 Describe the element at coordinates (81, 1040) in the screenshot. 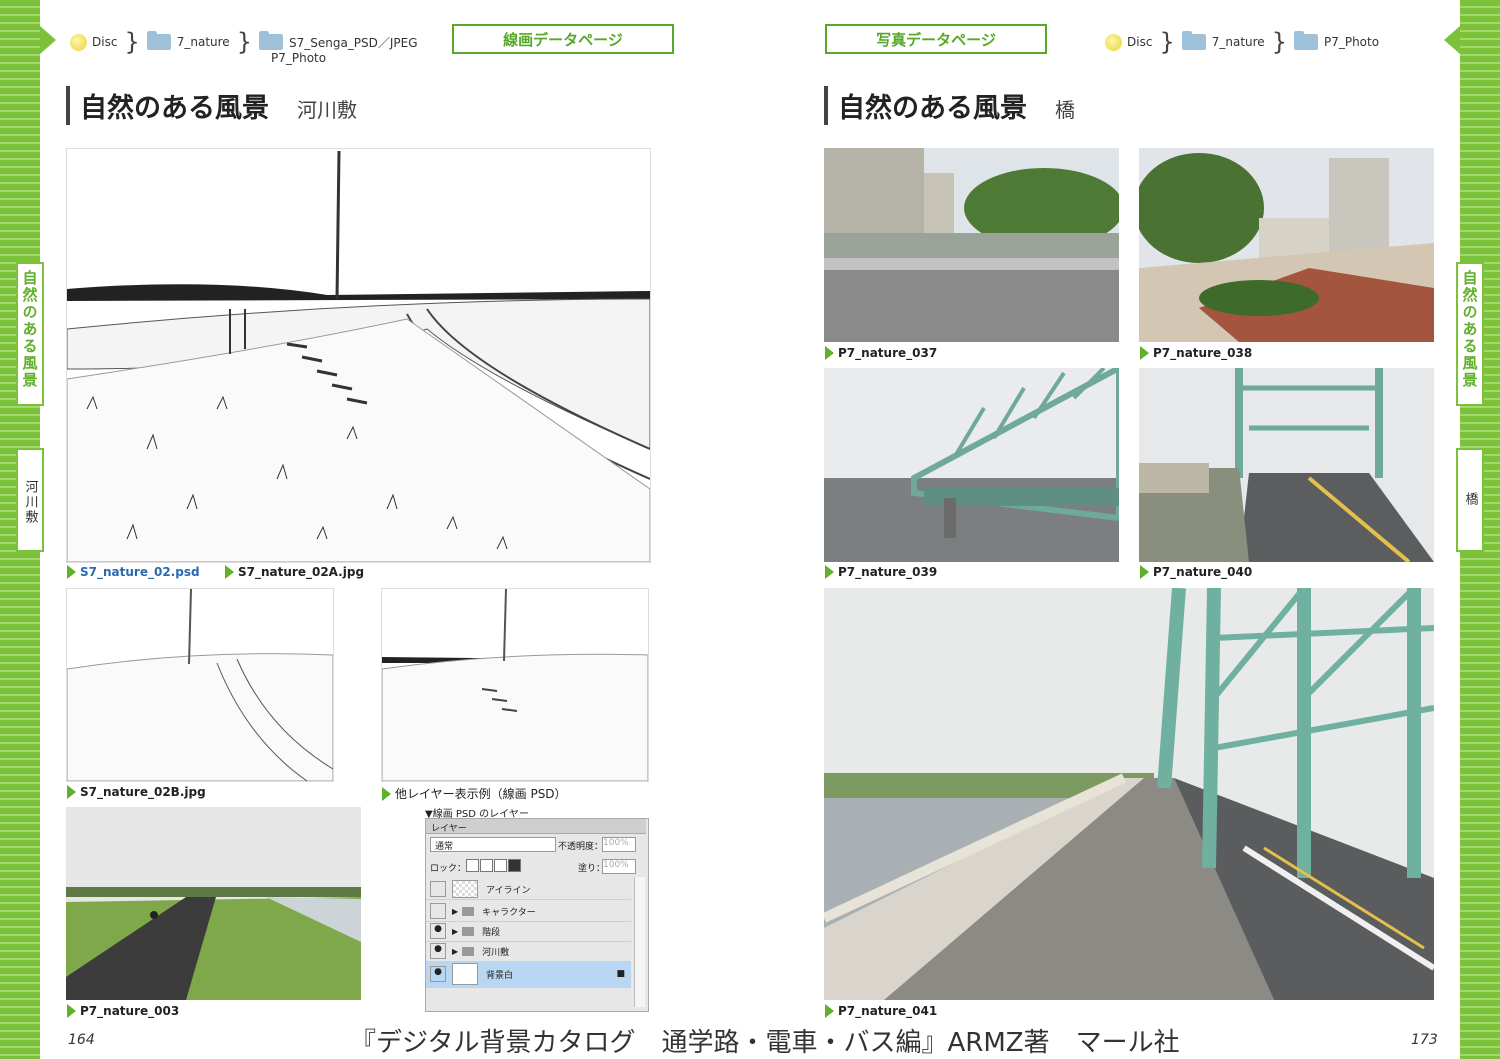

I see `page-number-left: 164` at that location.